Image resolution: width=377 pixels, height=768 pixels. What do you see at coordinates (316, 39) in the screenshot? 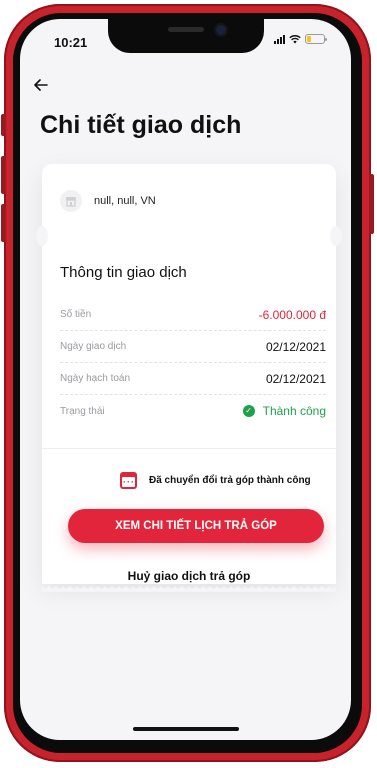
I see `battery-icon` at bounding box center [316, 39].